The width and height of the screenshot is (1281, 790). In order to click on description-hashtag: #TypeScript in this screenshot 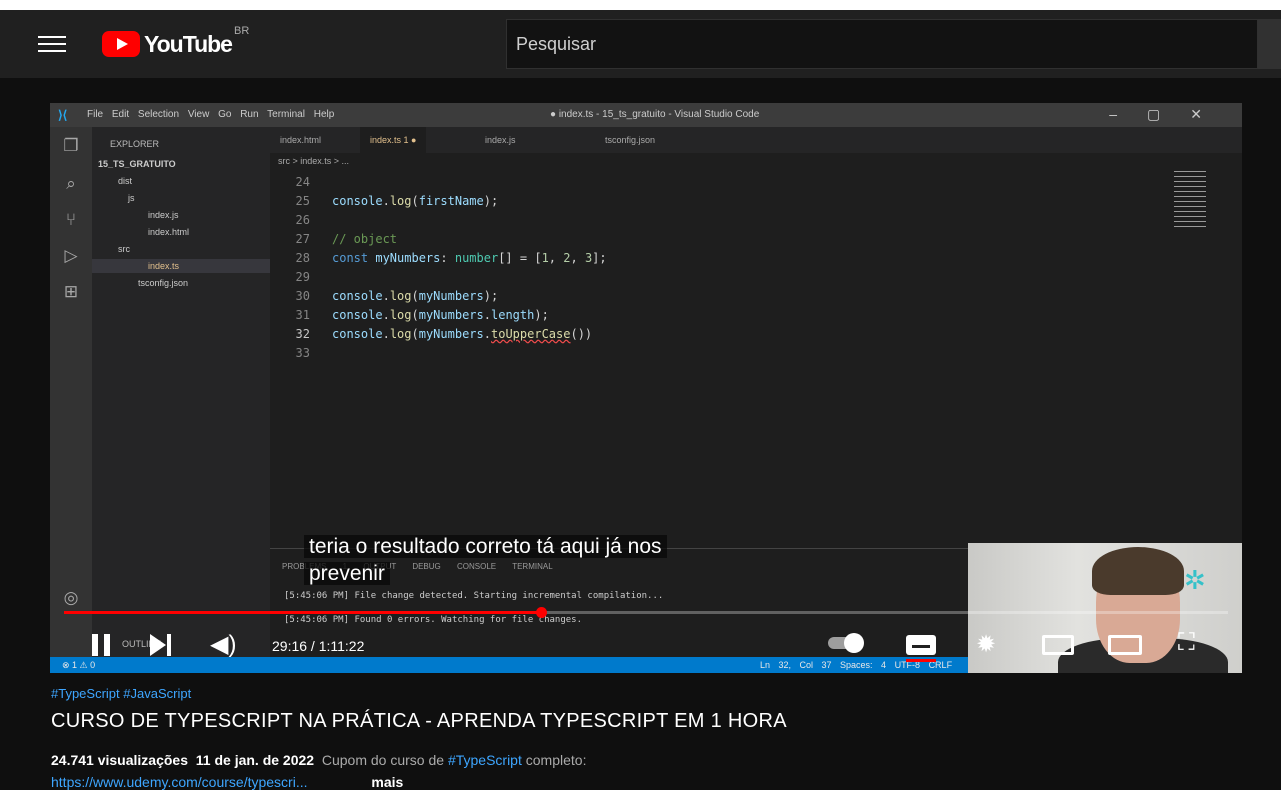, I will do `click(485, 760)`.